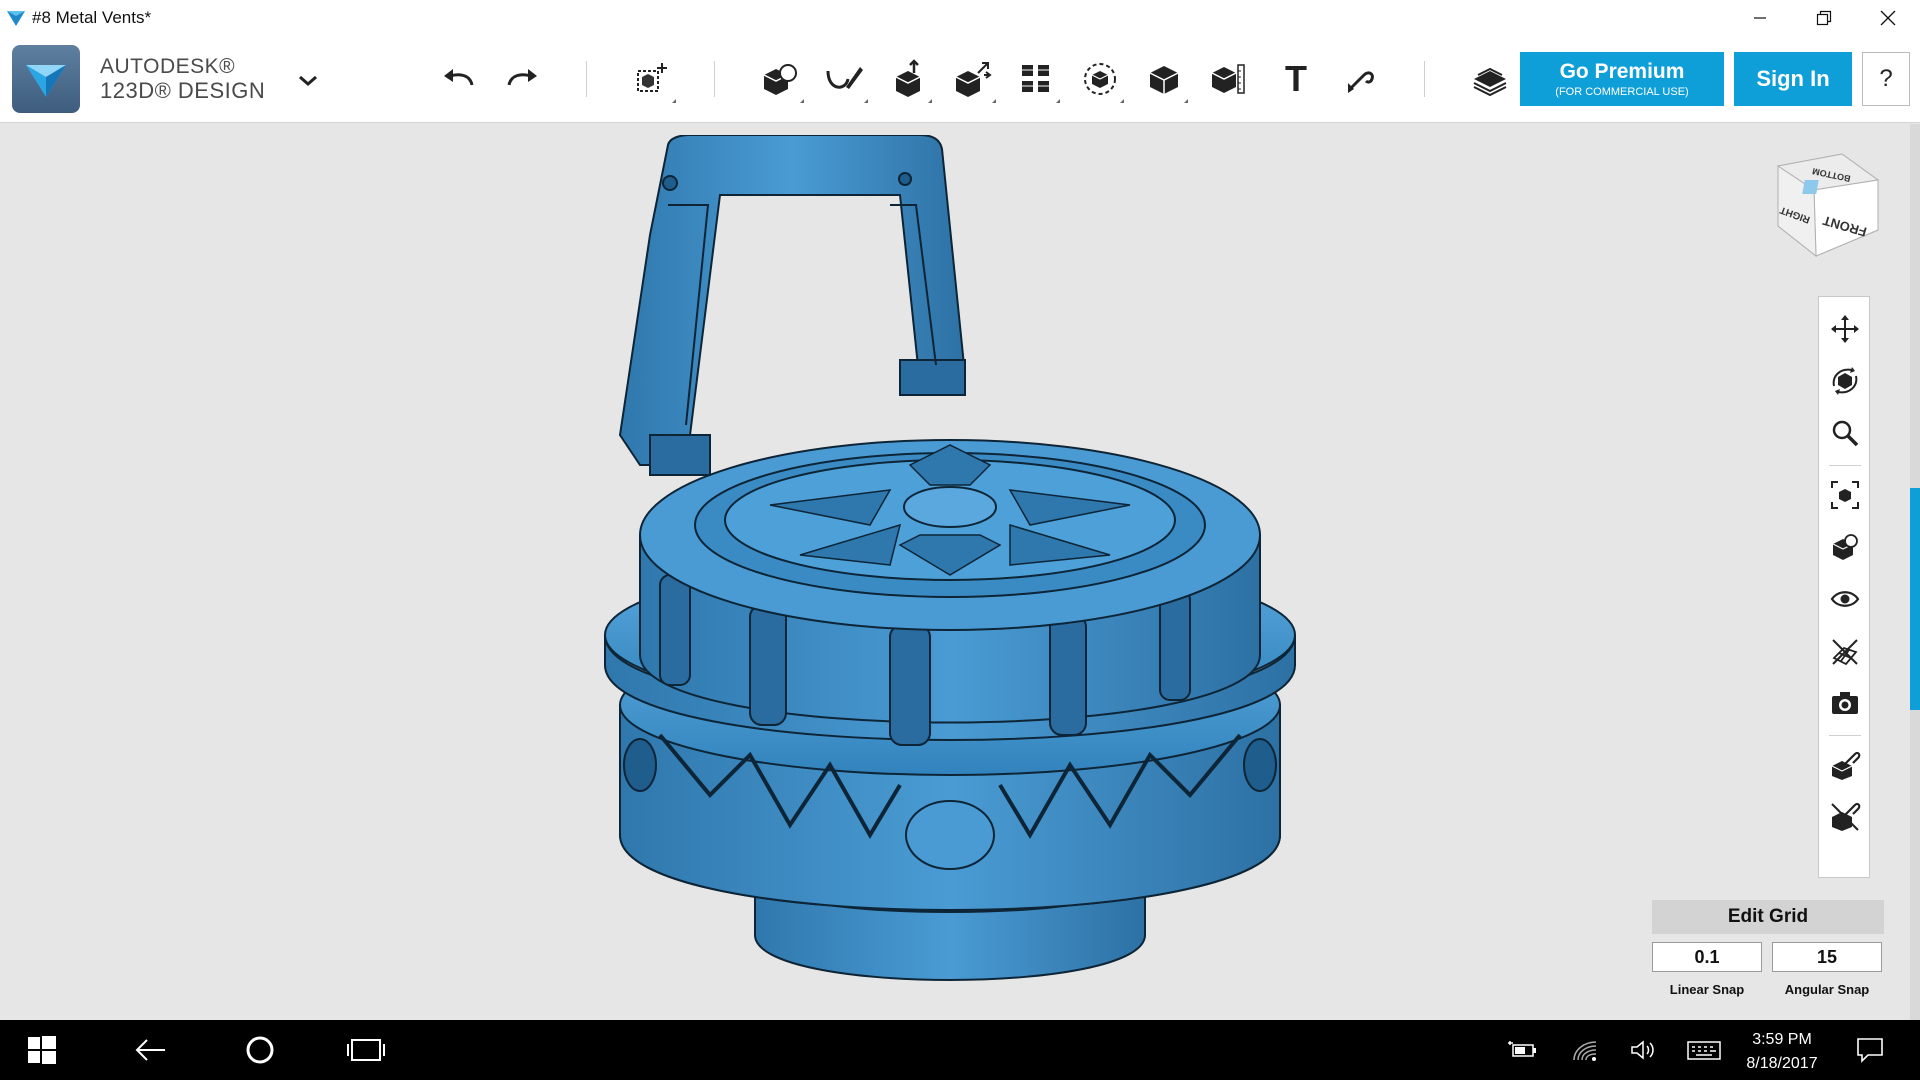 The height and width of the screenshot is (1080, 1920). I want to click on combine-button, so click(1164, 79).